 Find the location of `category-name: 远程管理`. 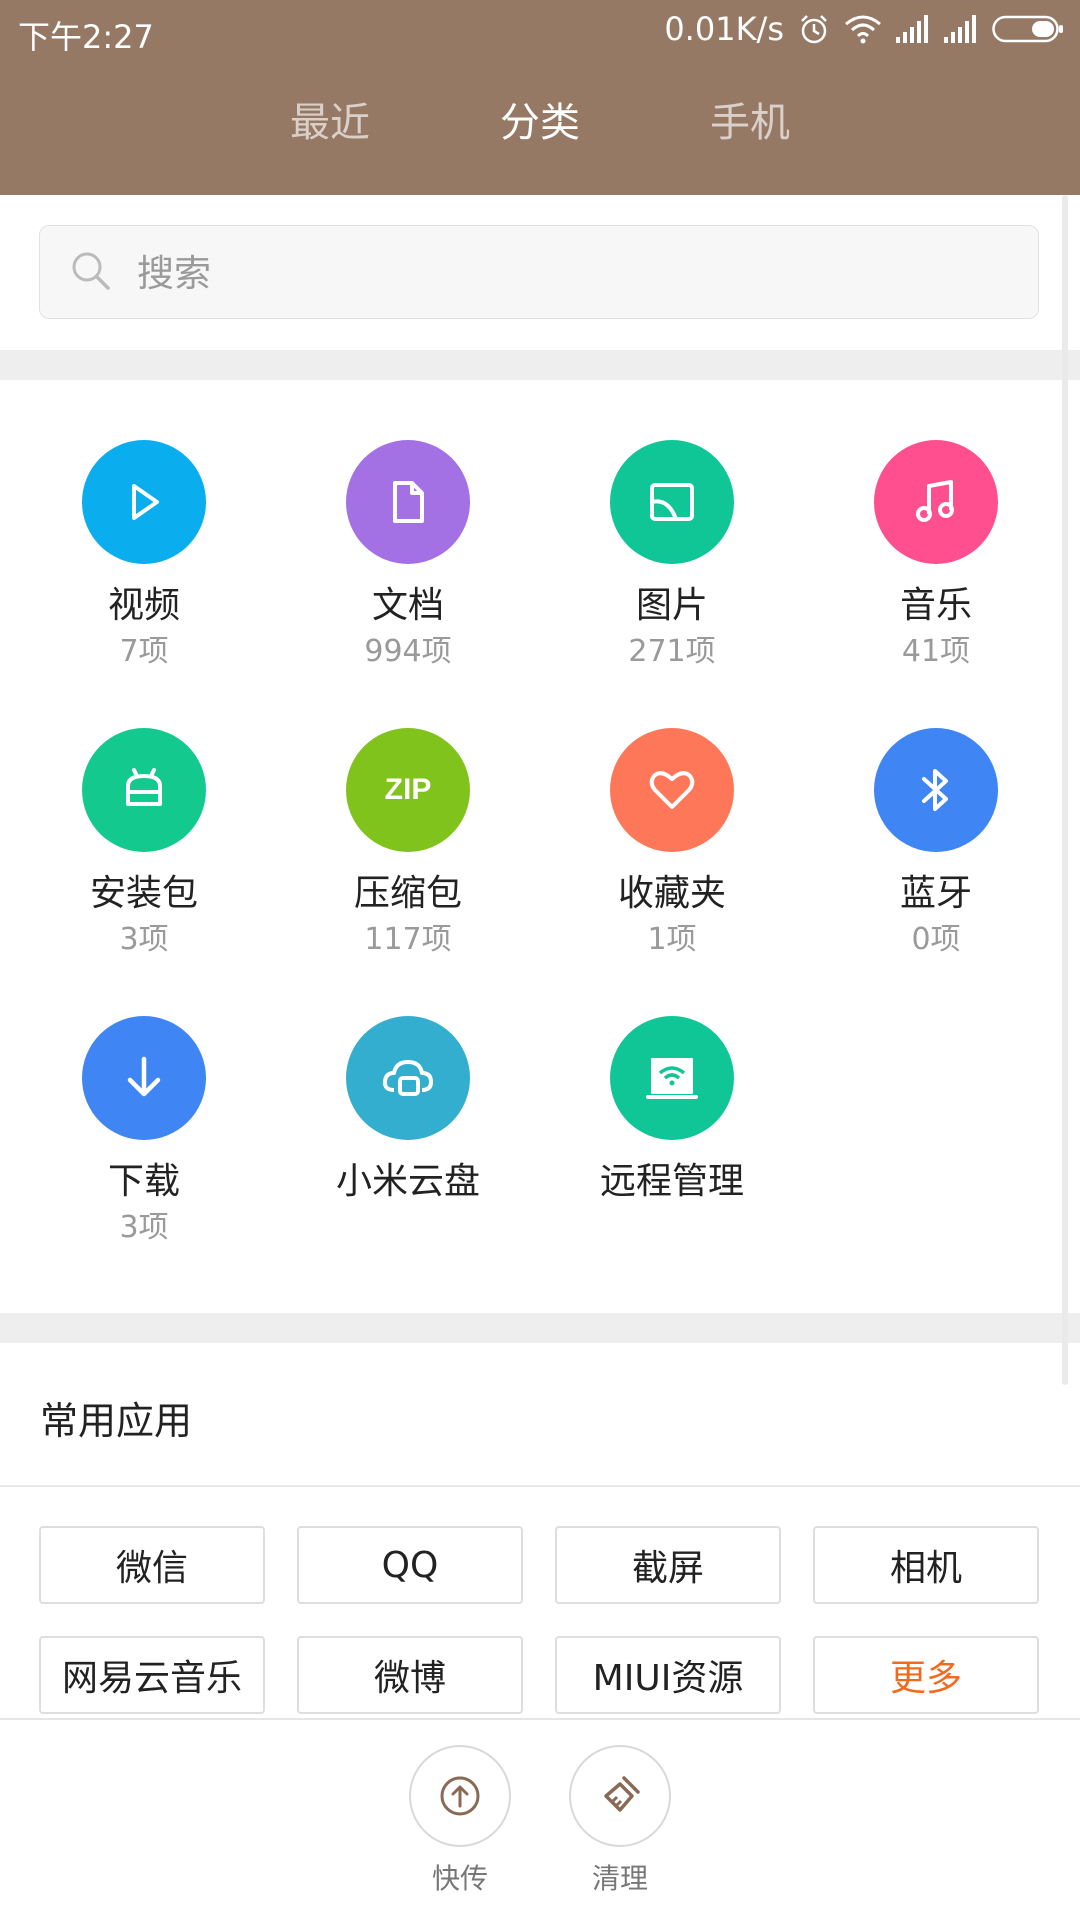

category-name: 远程管理 is located at coordinates (671, 1181).